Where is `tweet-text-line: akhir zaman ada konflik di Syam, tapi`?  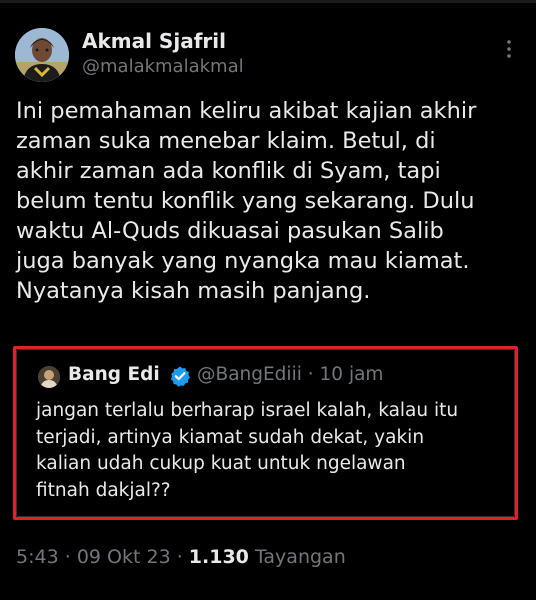
tweet-text-line: akhir zaman ada konflik di Syam, tapi is located at coordinates (228, 171).